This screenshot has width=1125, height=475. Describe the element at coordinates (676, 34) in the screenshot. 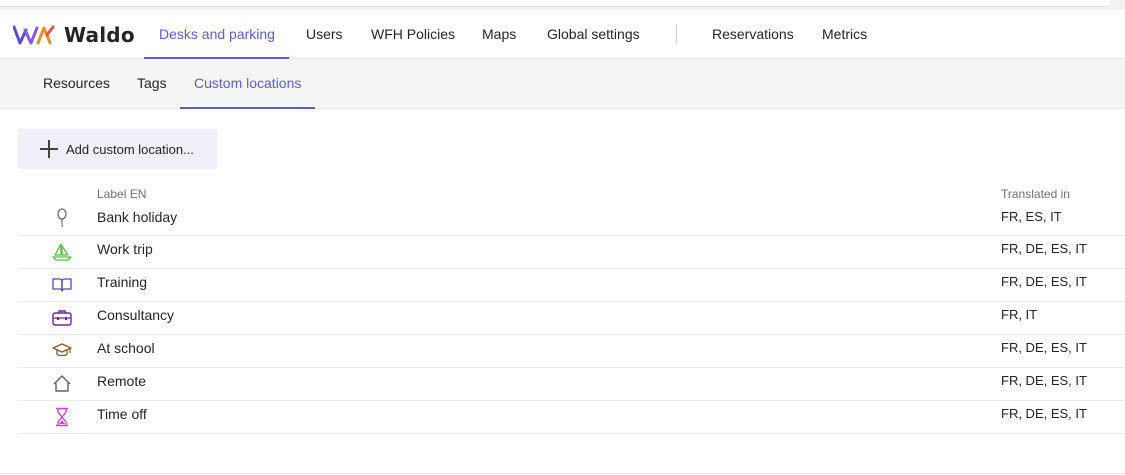

I see `nav-divider` at that location.